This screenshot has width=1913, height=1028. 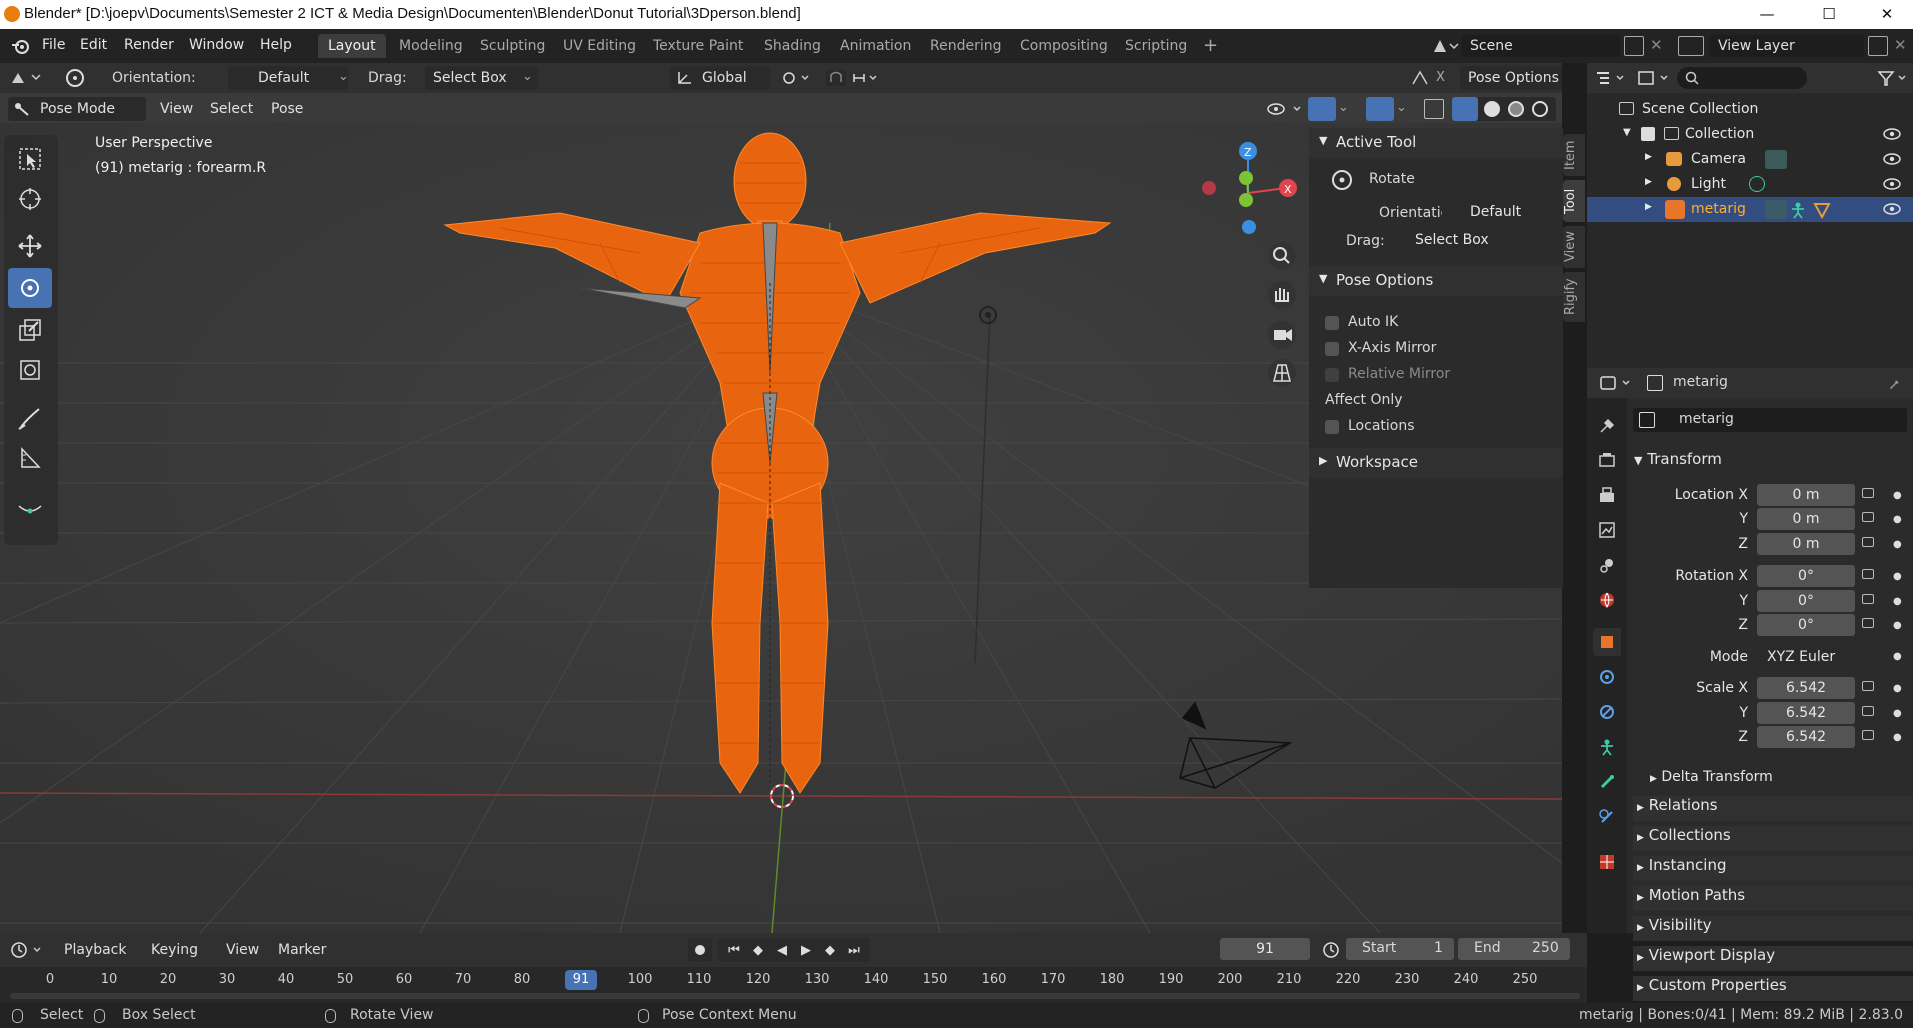 What do you see at coordinates (830, 950) in the screenshot?
I see `jump-keyframe-forward-icon: ◆` at bounding box center [830, 950].